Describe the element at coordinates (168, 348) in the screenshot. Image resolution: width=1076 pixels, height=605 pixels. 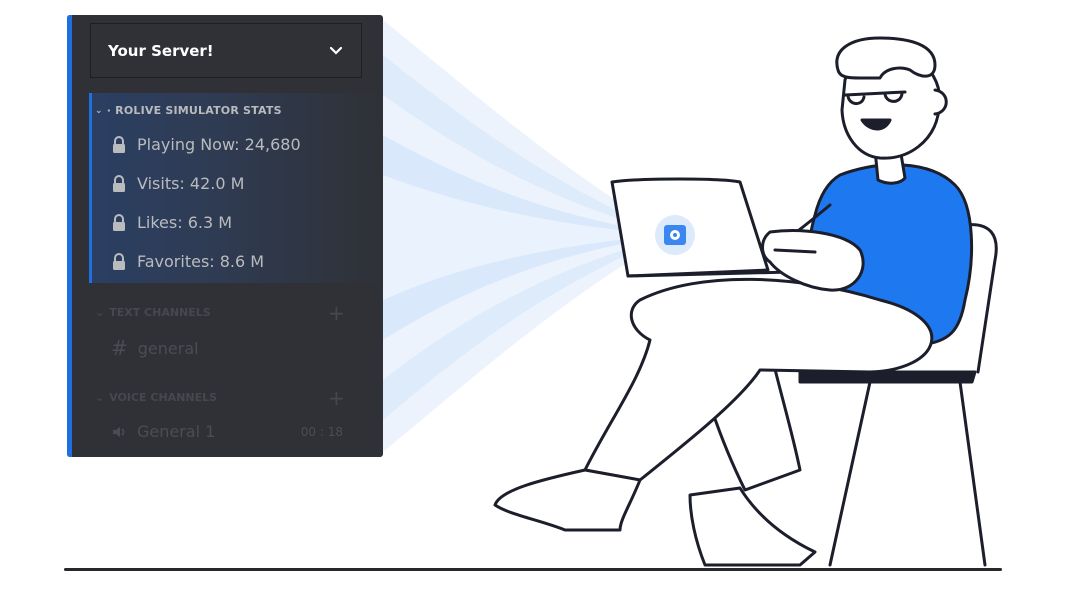
I see `channel-label: general` at that location.